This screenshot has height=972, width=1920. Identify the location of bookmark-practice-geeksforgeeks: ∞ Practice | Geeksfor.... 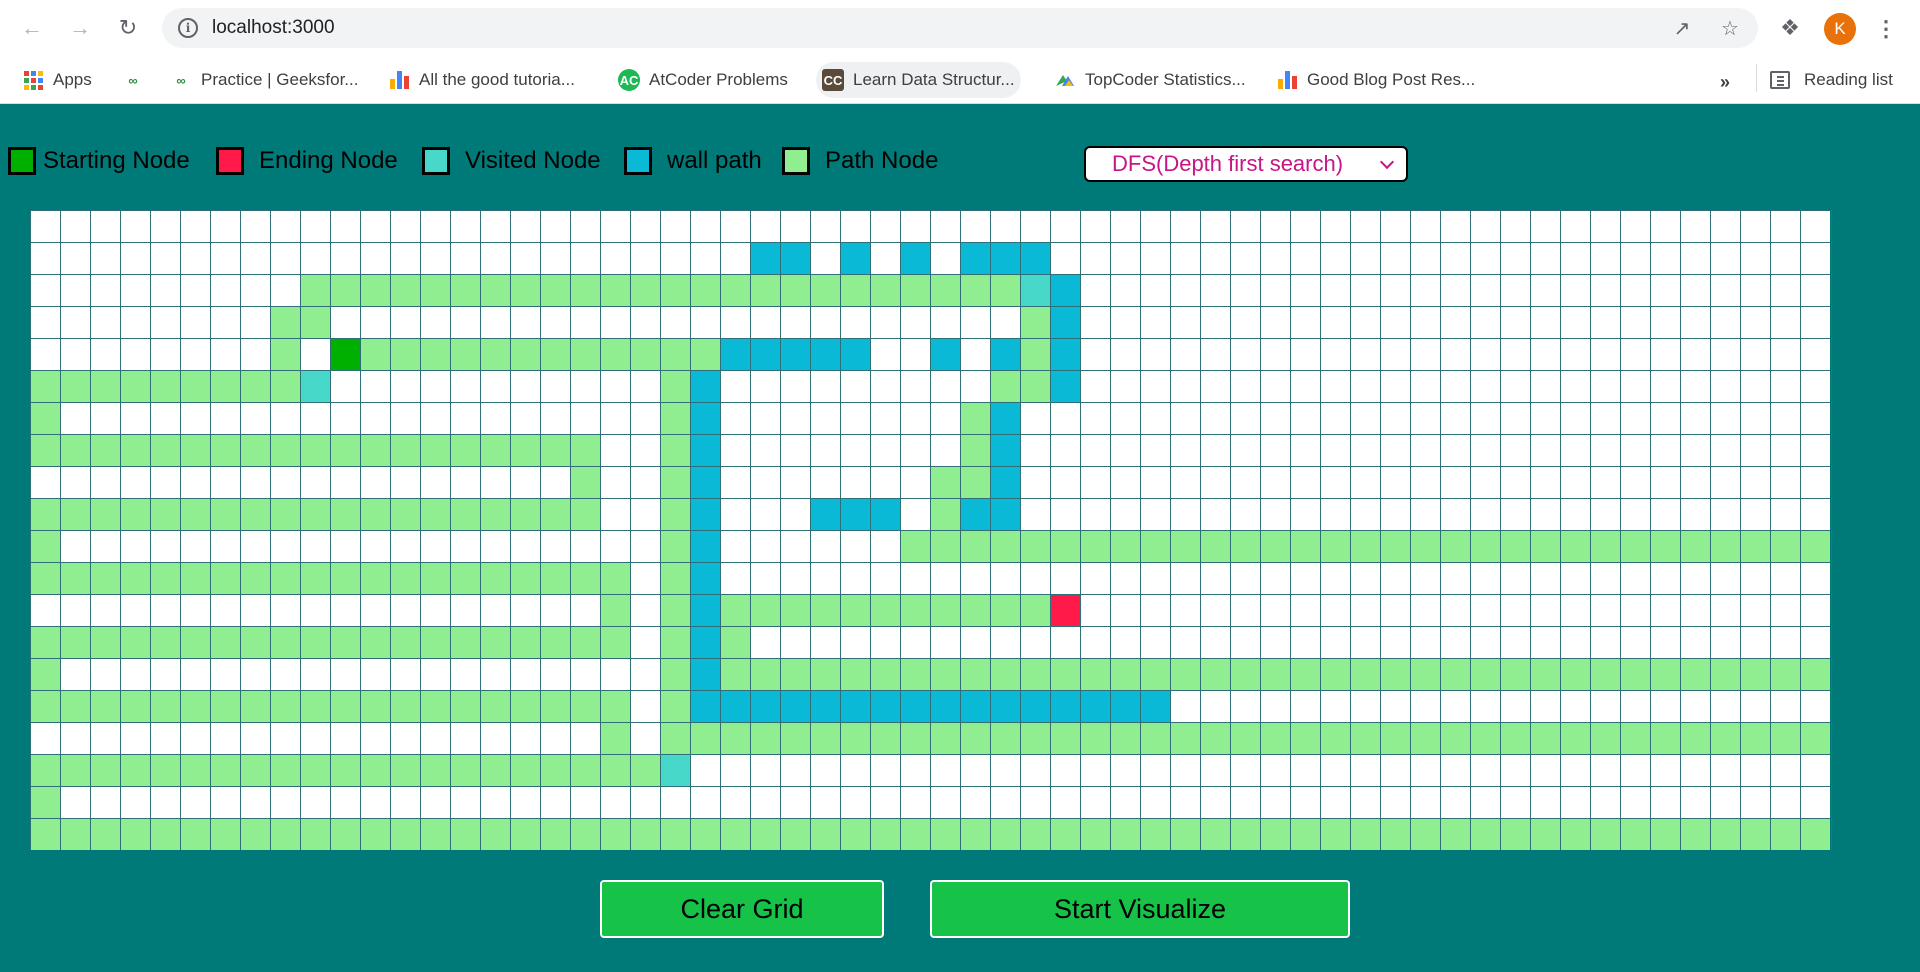
(264, 80).